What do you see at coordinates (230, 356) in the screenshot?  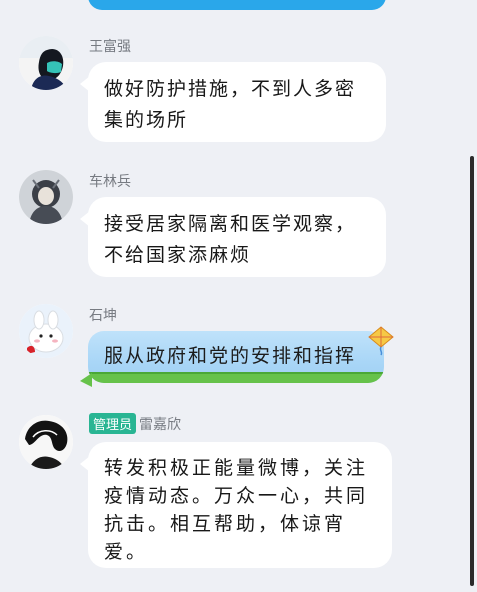 I see `message-text: 服从政府和党的安排和指挥` at bounding box center [230, 356].